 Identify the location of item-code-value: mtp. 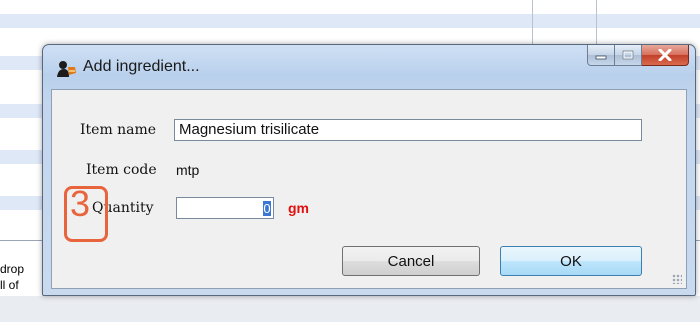
(188, 170).